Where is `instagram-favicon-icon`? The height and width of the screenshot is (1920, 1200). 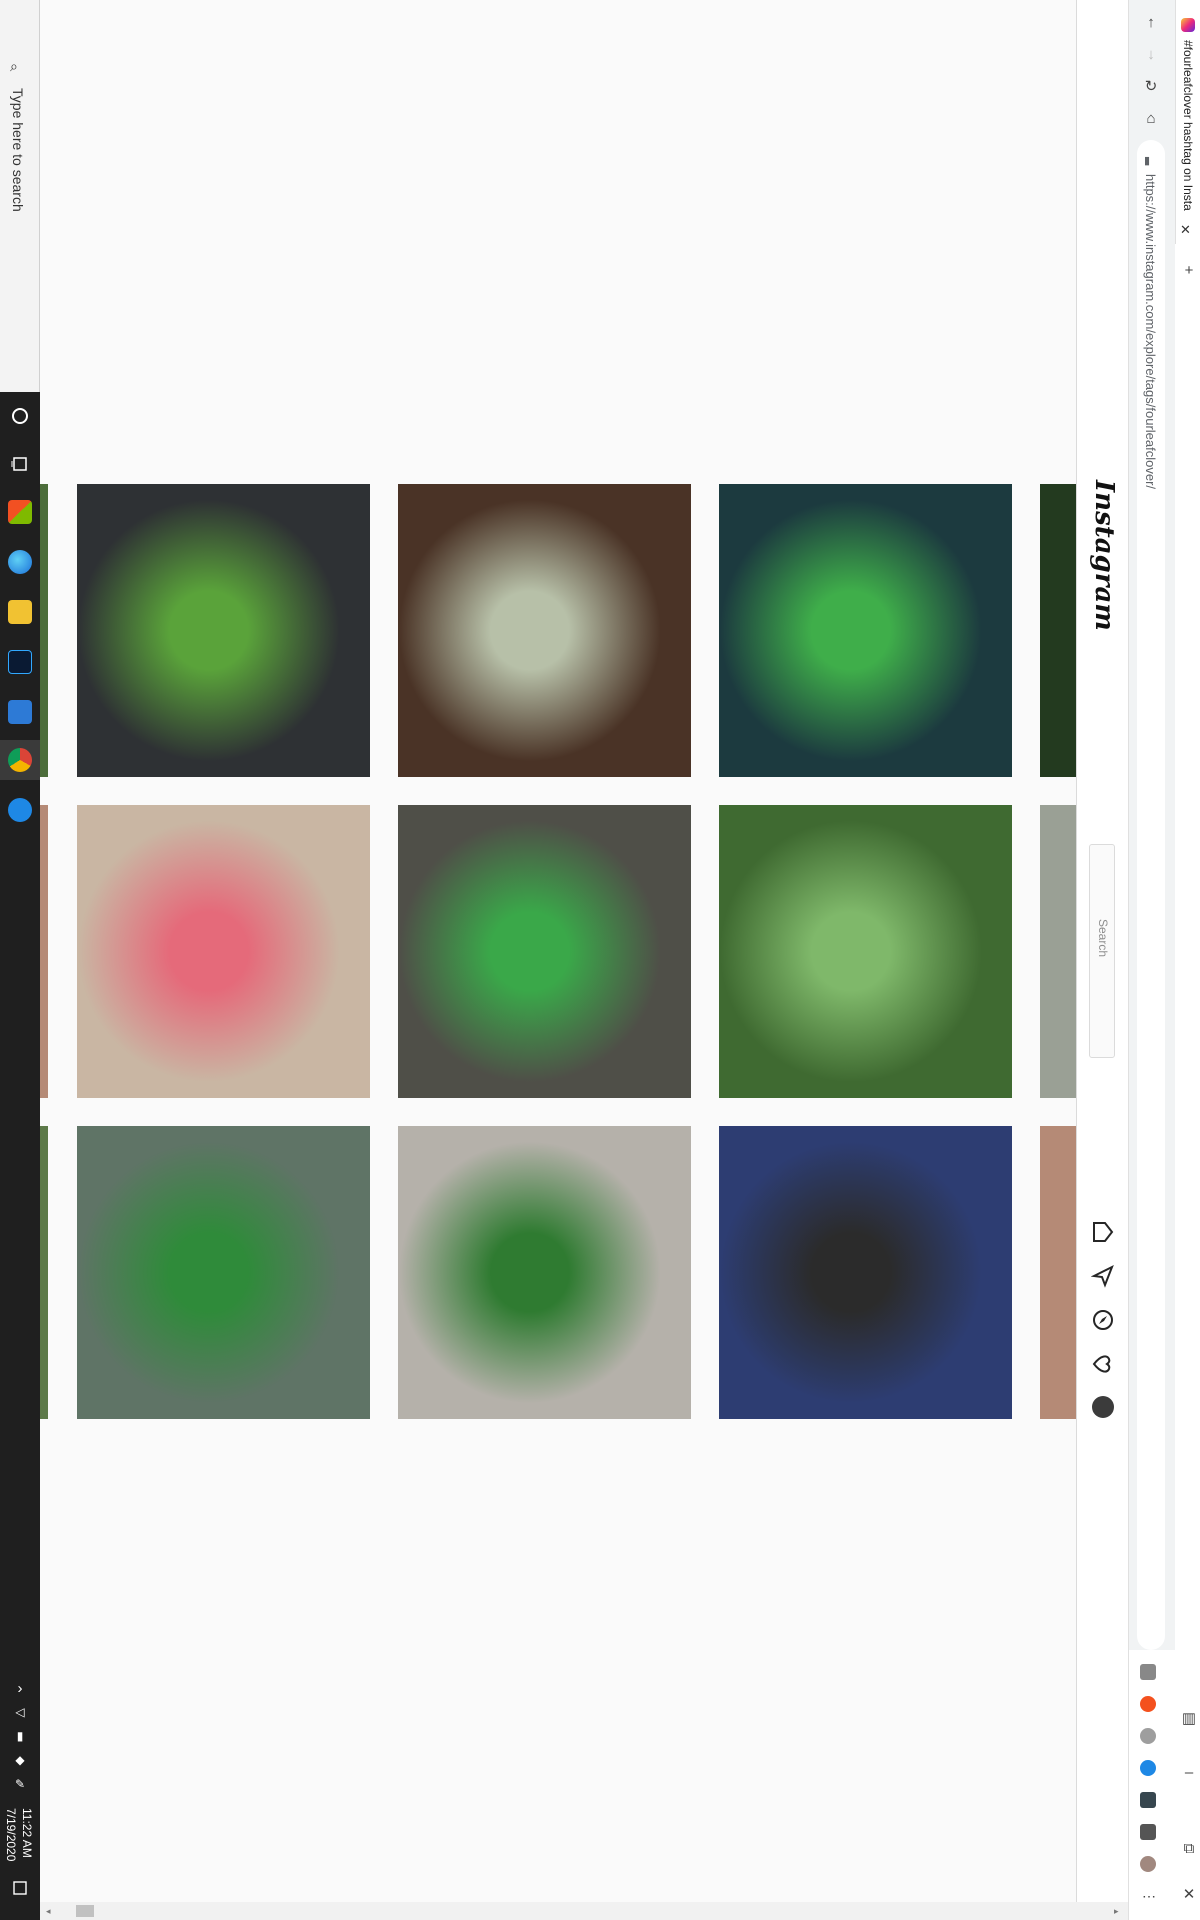
instagram-favicon-icon is located at coordinates (1188, 25).